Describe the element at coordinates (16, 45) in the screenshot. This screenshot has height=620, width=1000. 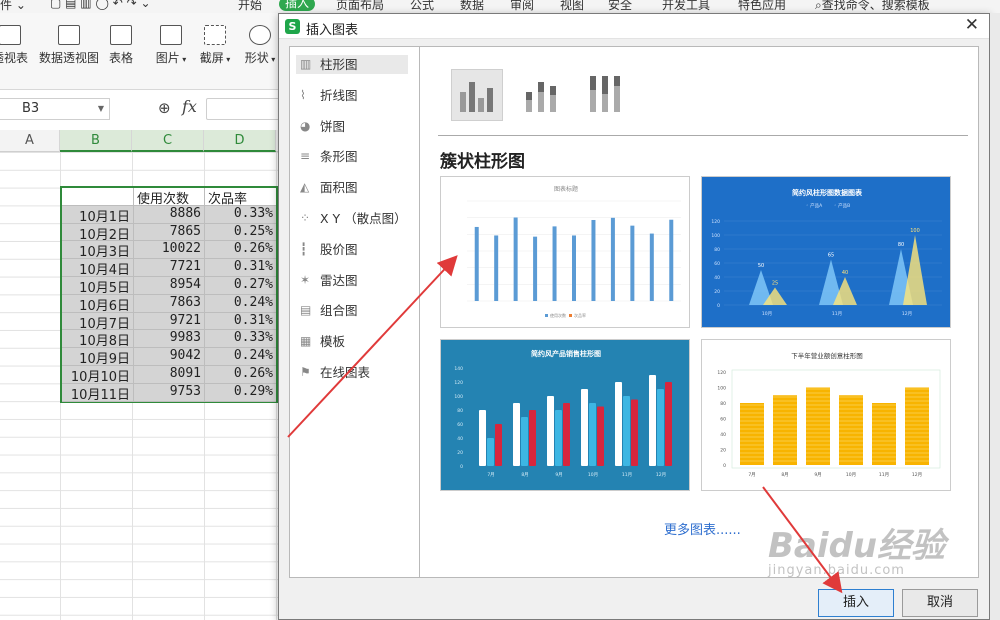
I see `pivot-table-button: 透视表` at that location.